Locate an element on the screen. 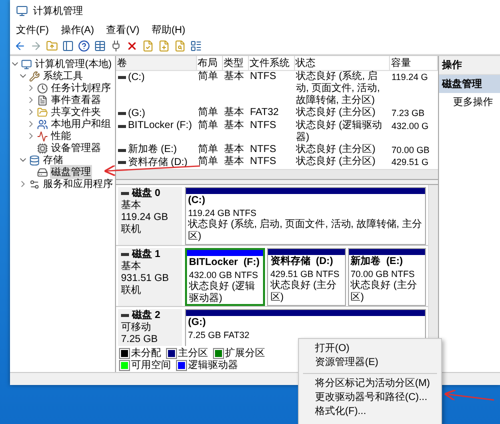  legend-label: 逻辑驱动器 is located at coordinates (213, 365).